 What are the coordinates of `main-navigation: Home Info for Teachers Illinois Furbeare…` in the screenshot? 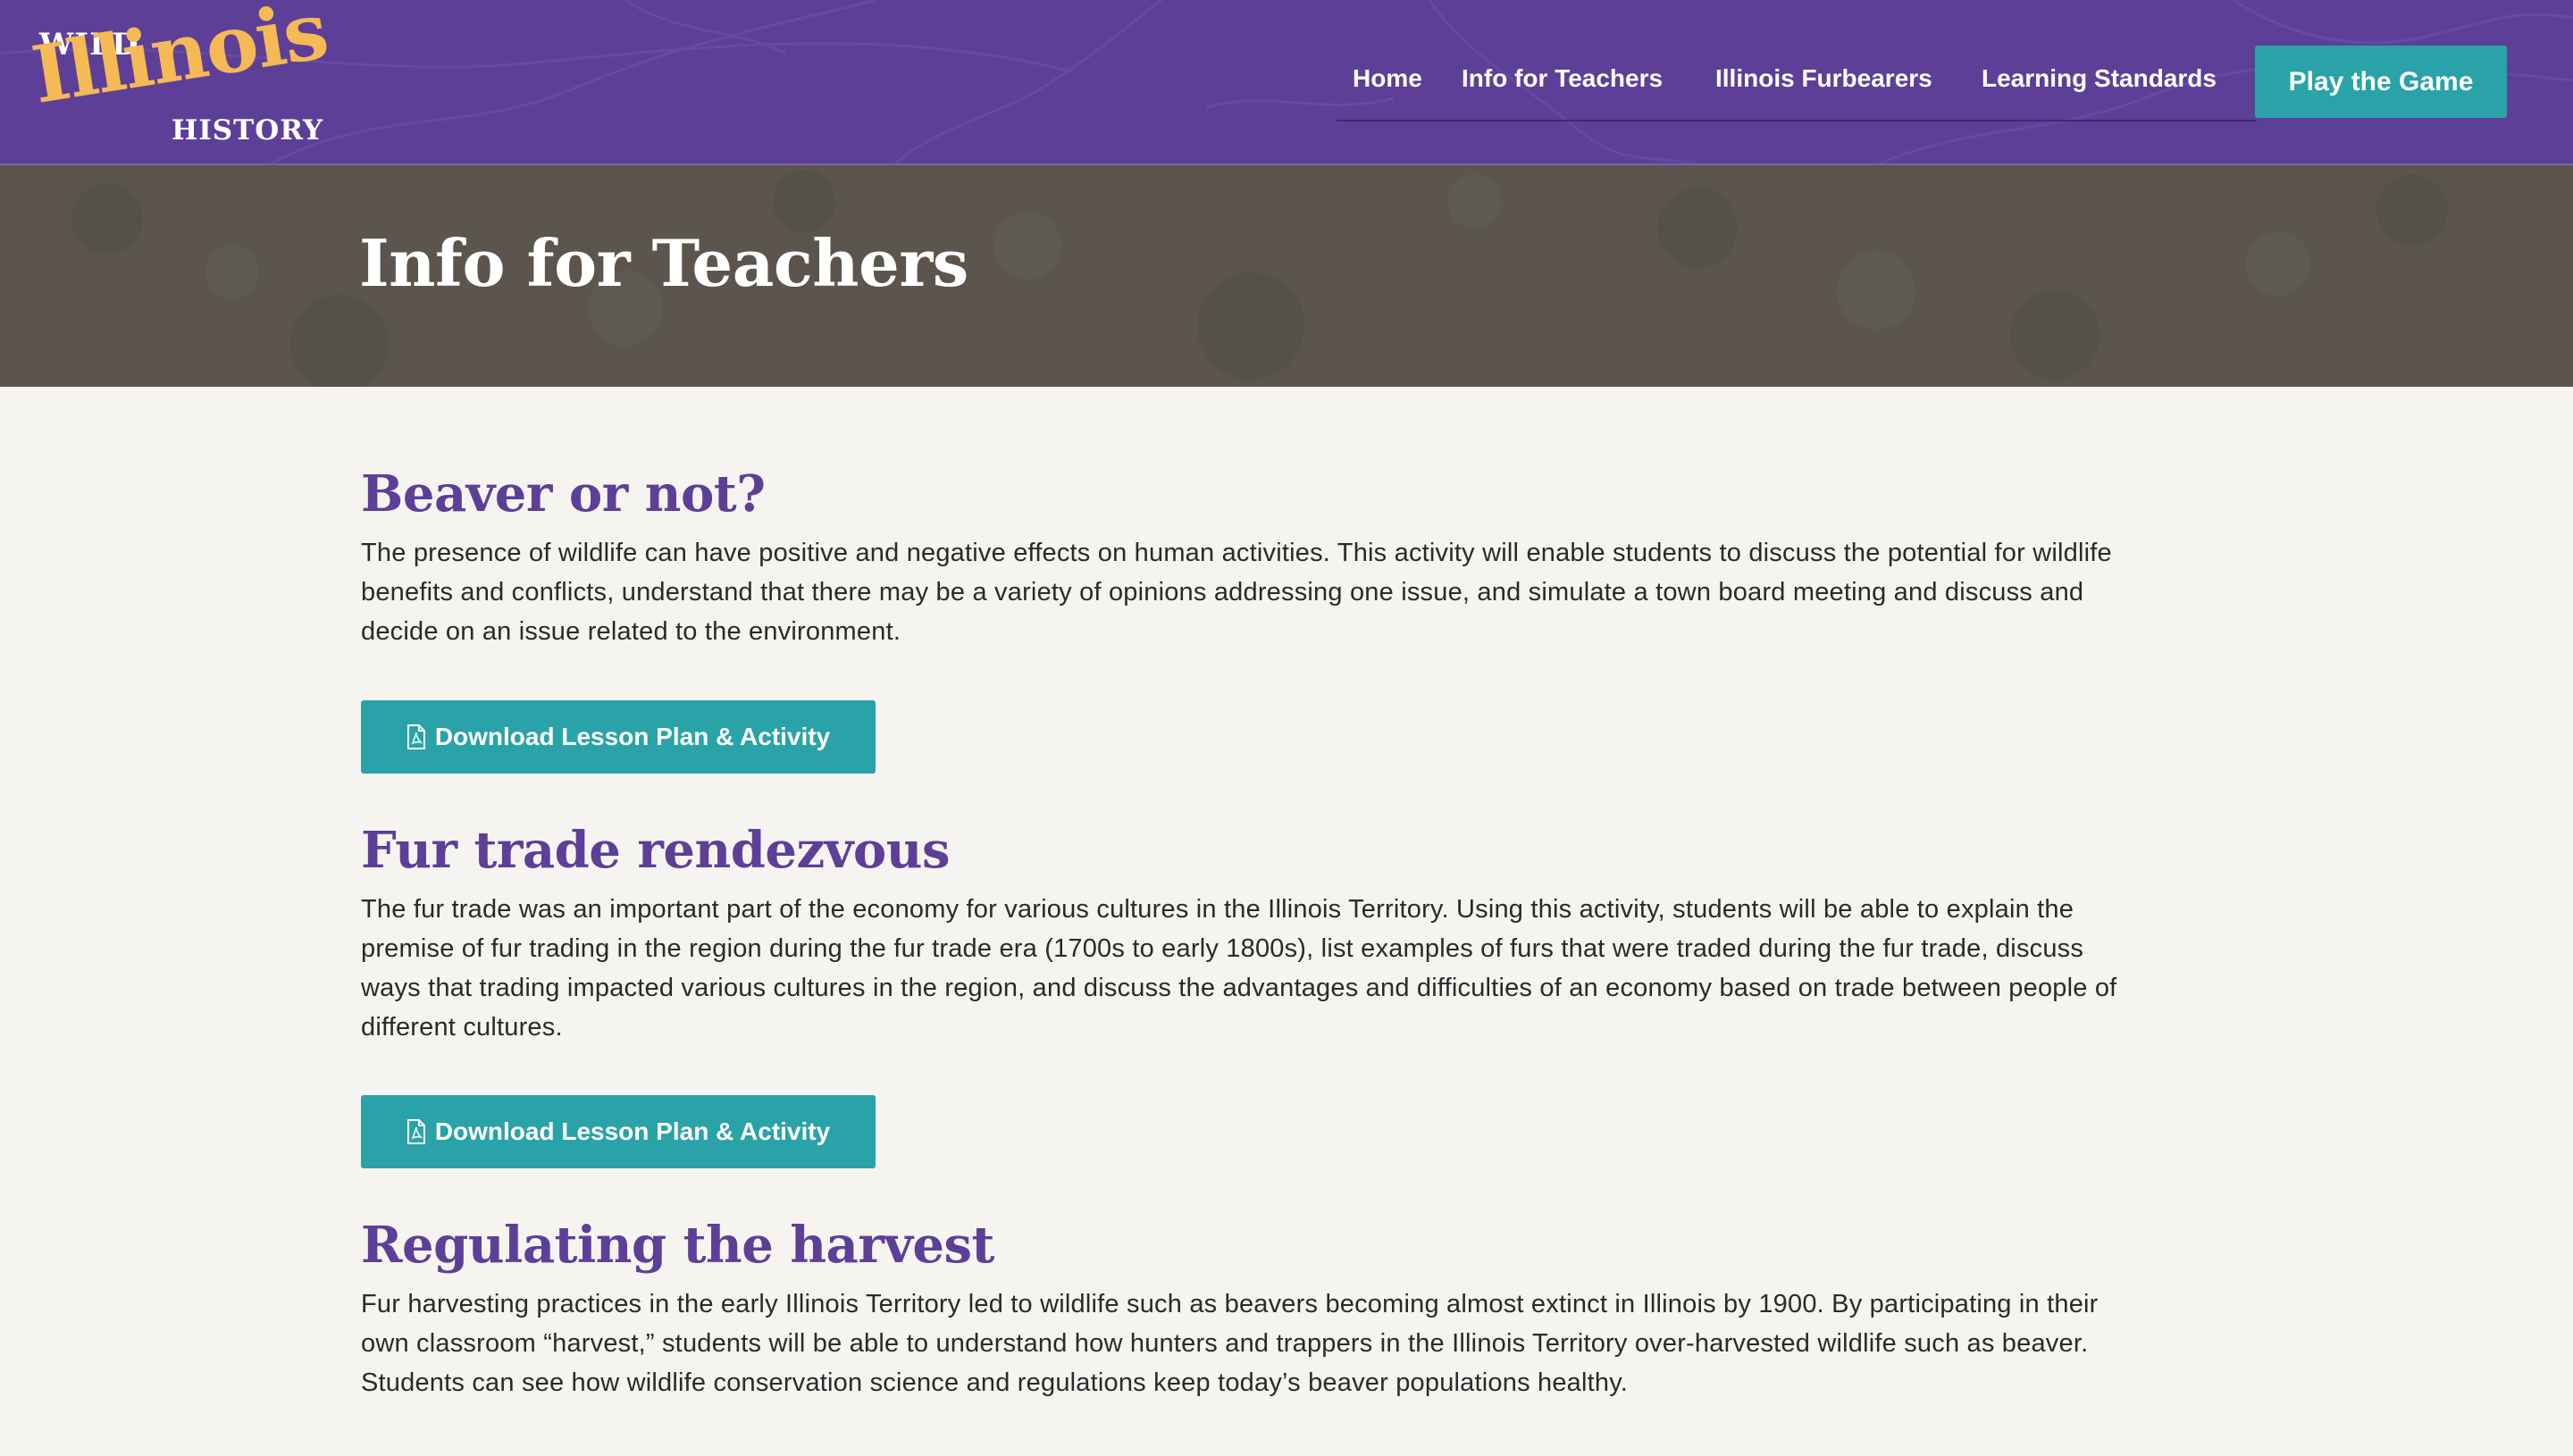 It's located at (1797, 83).